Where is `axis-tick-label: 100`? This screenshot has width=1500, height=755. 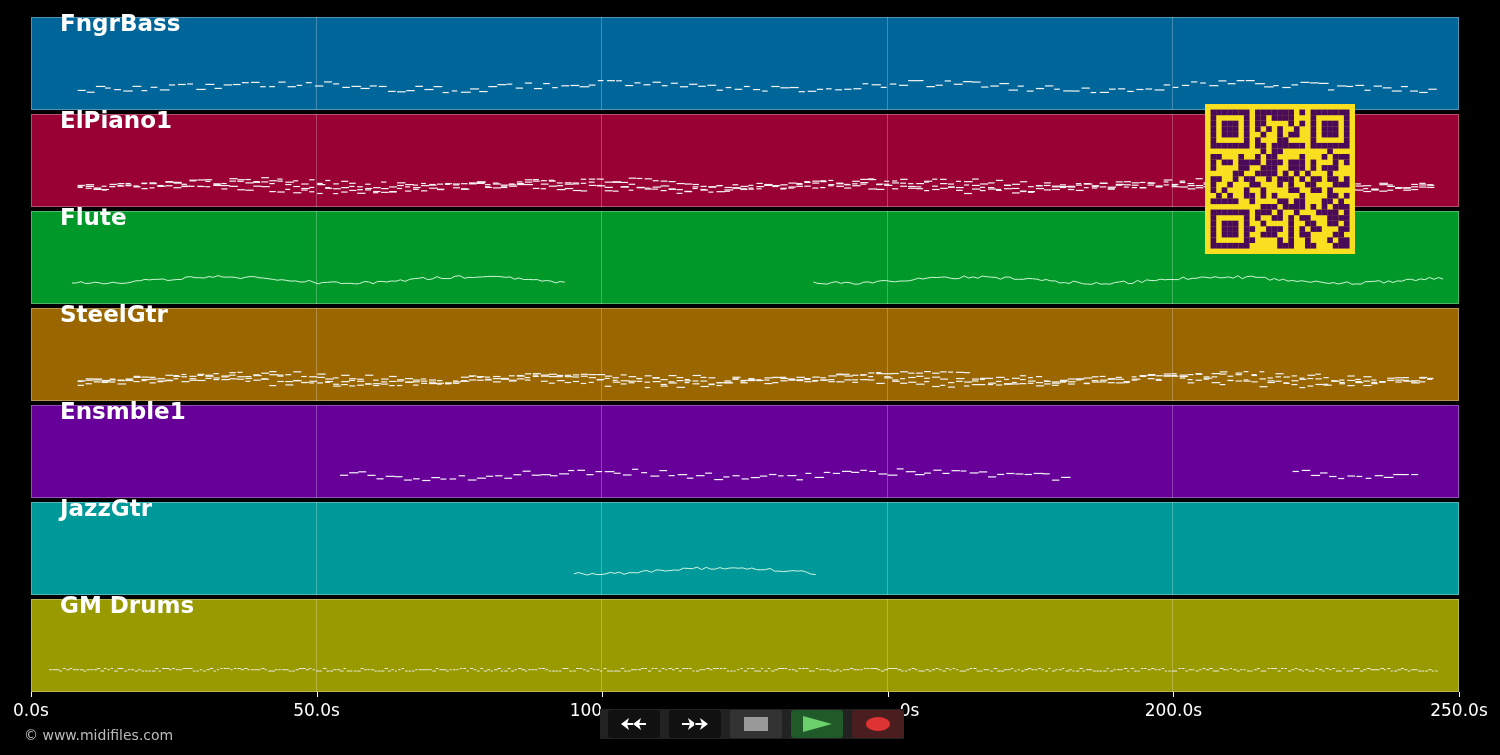
axis-tick-label: 100 is located at coordinates (586, 710).